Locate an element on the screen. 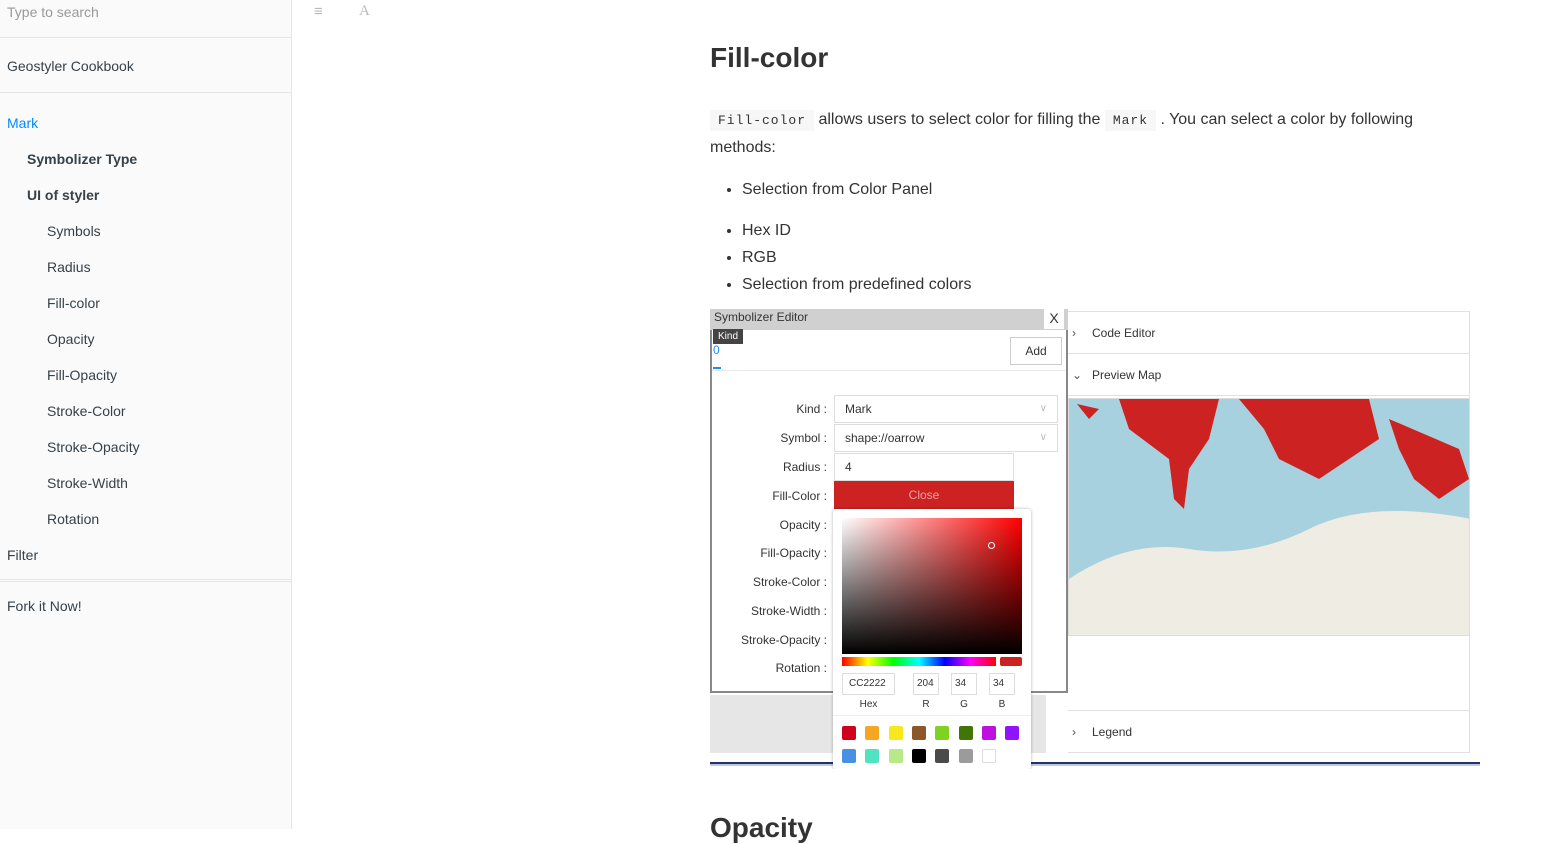  symbol-select: shape://oarrow ∨ is located at coordinates (946, 438).